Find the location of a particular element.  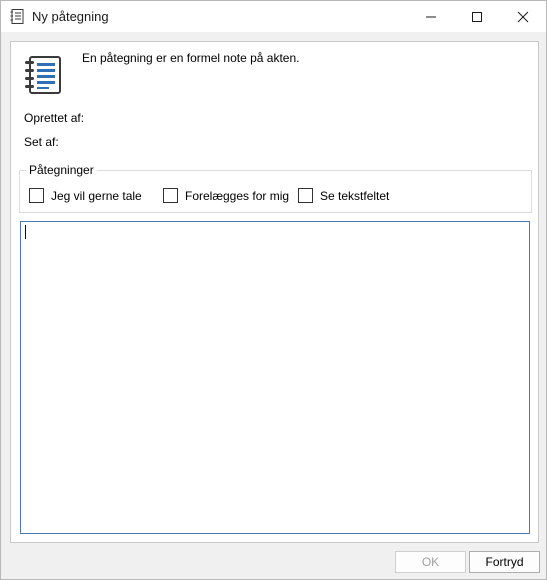

text-caret is located at coordinates (25, 232).